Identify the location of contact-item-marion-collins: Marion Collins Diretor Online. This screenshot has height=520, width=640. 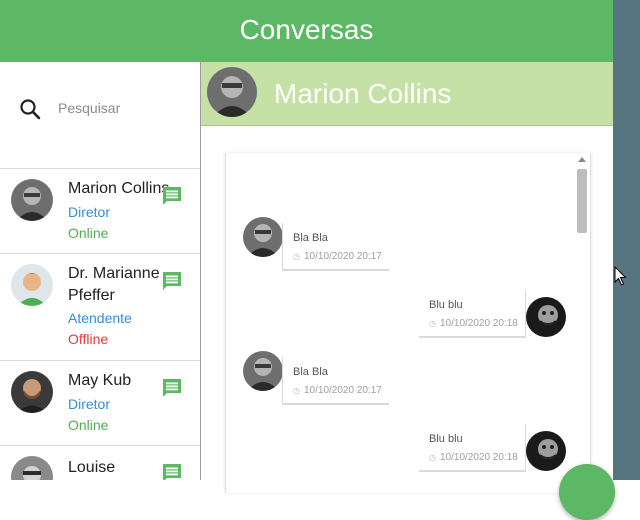
(100, 211).